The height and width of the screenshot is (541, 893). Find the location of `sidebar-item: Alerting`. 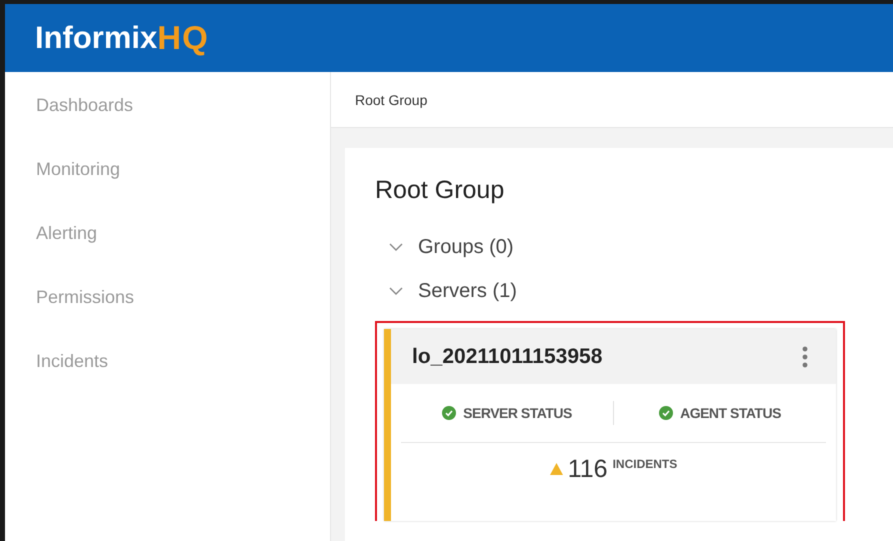

sidebar-item: Alerting is located at coordinates (167, 253).